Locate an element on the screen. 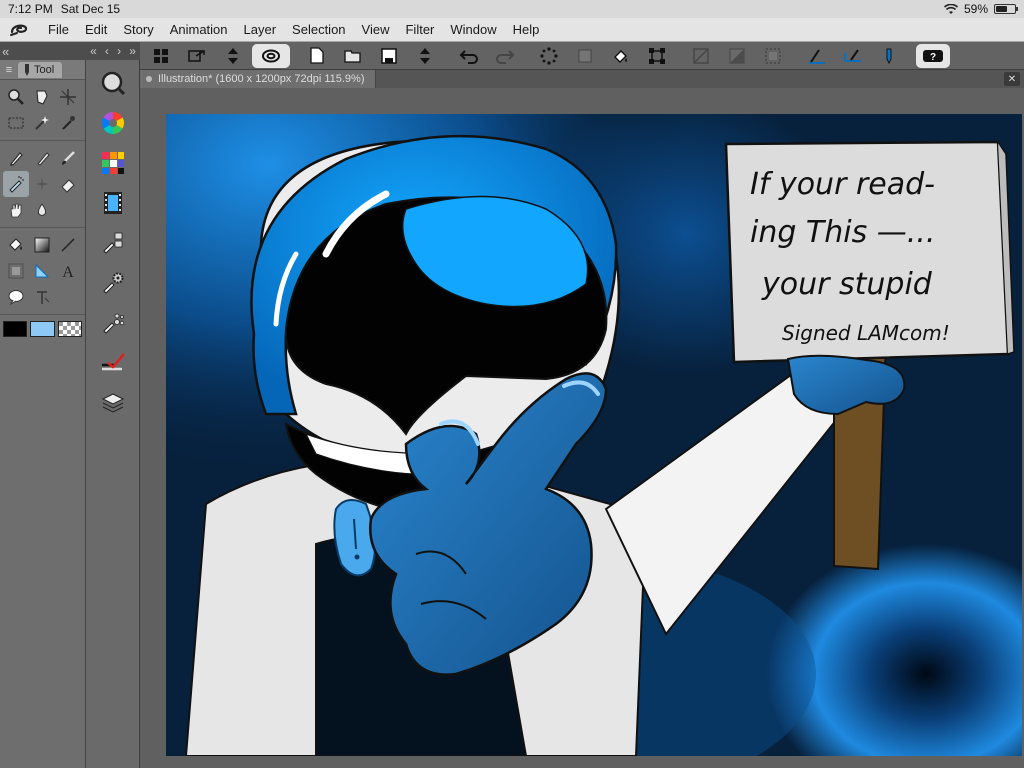 This screenshot has width=1024, height=768. save-icon is located at coordinates (389, 55).